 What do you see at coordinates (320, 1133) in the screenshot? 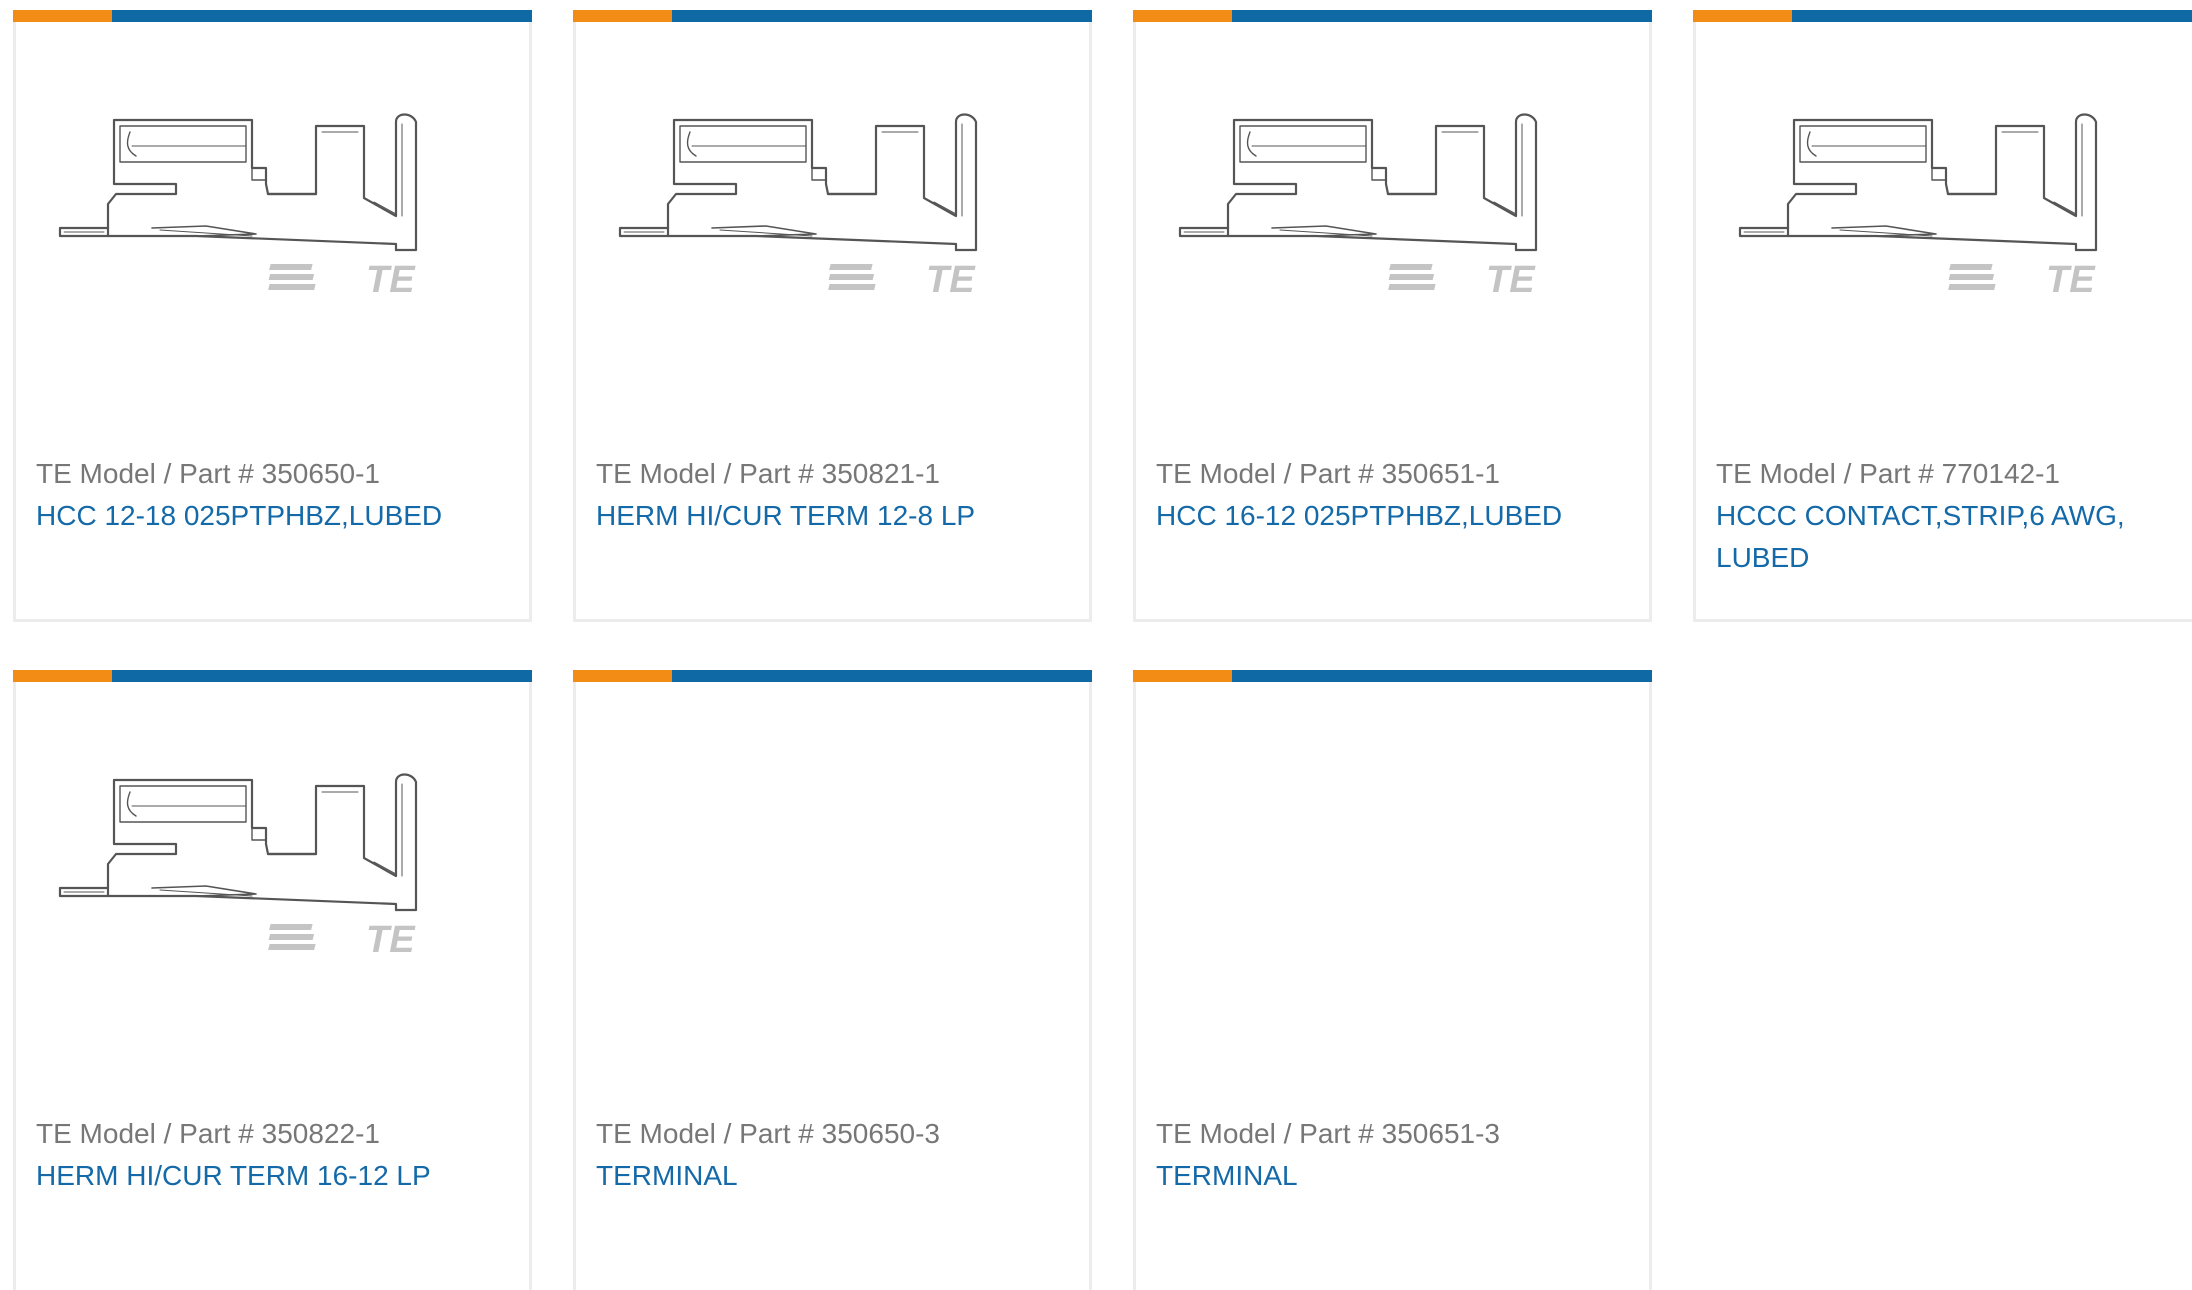
I see `part-number: 350822-1` at bounding box center [320, 1133].